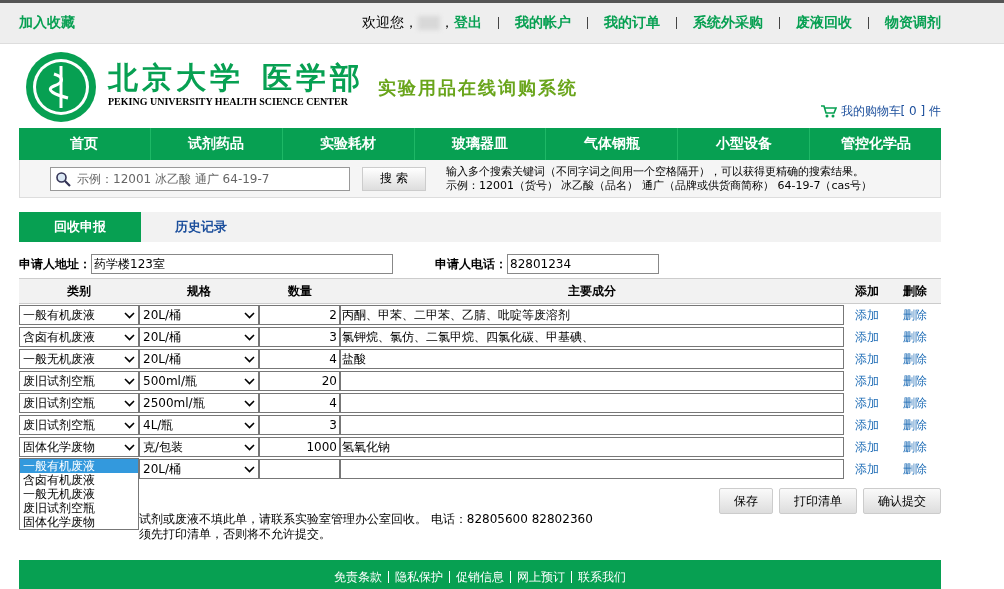 This screenshot has width=1004, height=589. Describe the element at coordinates (592, 447) in the screenshot. I see `components-field: 氢氧化钠` at that location.